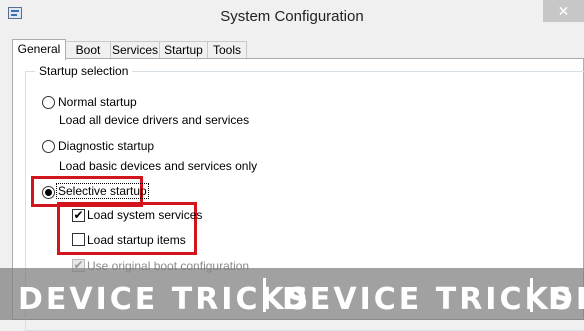 This screenshot has width=584, height=331. I want to click on load-system-services-checkbox: ✔, so click(78, 215).